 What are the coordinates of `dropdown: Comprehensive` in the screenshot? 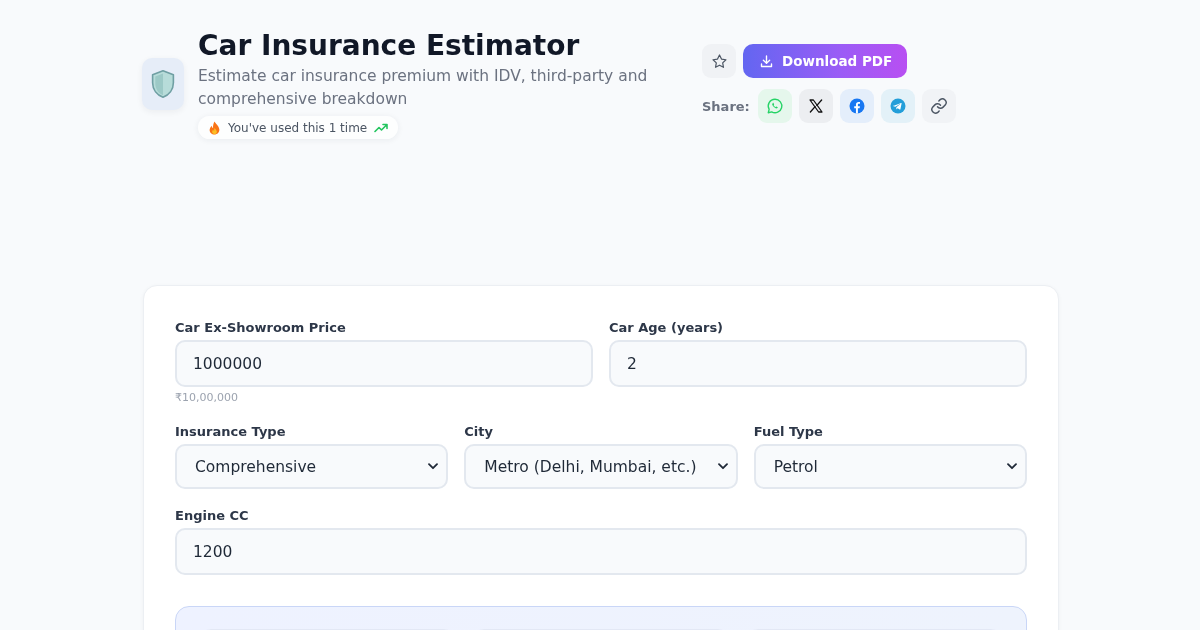 It's located at (312, 466).